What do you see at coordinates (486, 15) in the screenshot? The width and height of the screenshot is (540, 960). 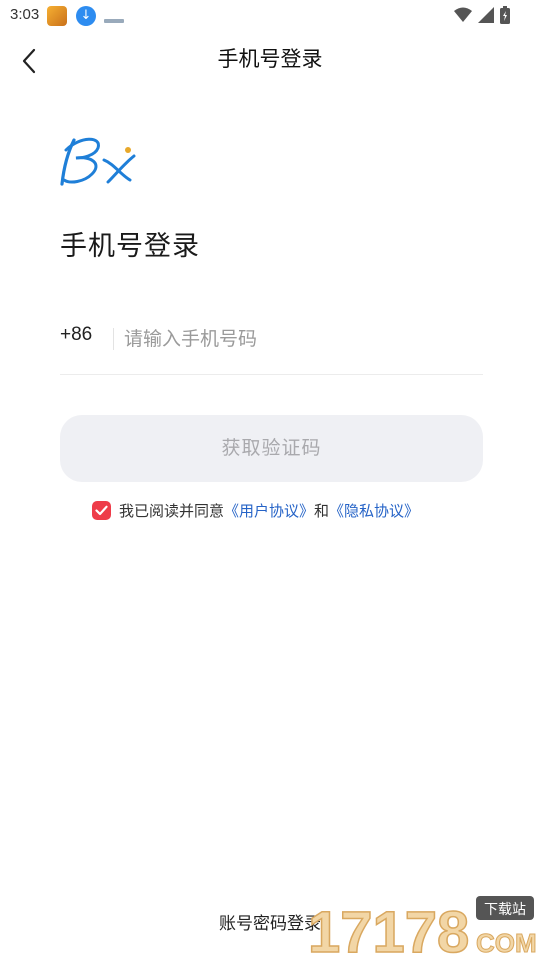 I see `signal-icon` at bounding box center [486, 15].